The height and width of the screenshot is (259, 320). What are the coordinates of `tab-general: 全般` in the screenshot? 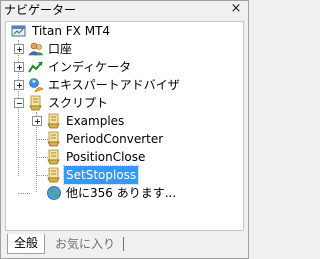 It's located at (26, 244).